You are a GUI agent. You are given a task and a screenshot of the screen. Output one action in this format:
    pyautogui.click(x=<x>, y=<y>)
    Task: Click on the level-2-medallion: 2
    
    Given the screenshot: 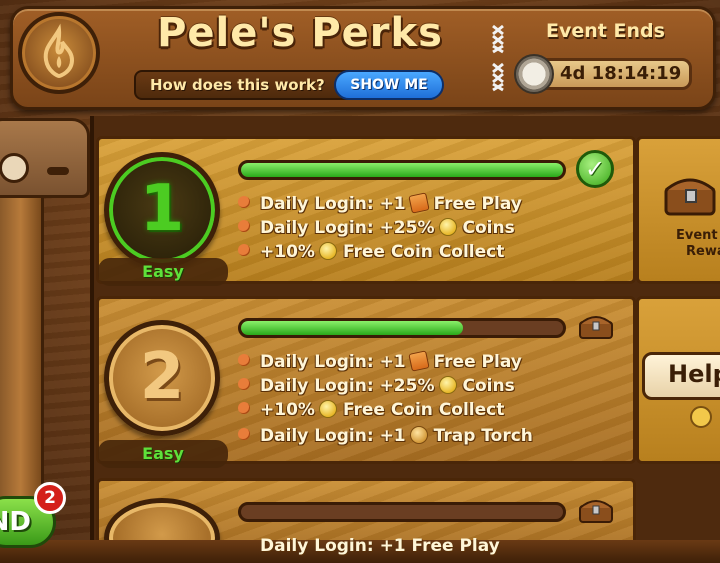 What is the action you would take?
    pyautogui.click(x=162, y=378)
    